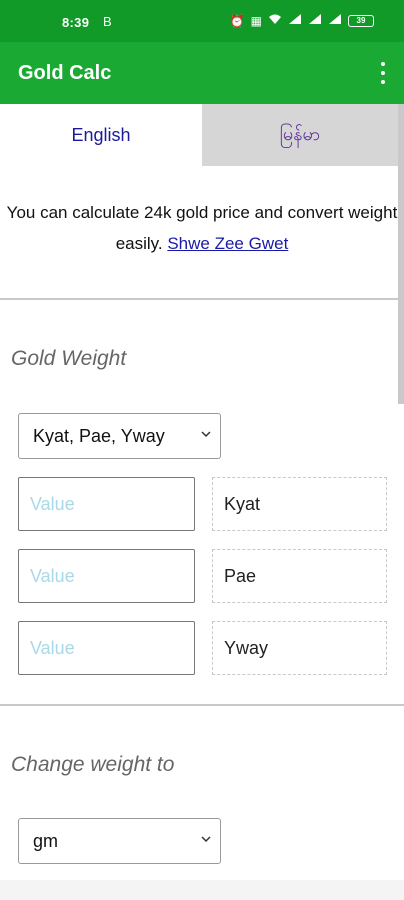 The height and width of the screenshot is (900, 404). Describe the element at coordinates (46, 840) in the screenshot. I see `target-unit-select-value: gm` at that location.